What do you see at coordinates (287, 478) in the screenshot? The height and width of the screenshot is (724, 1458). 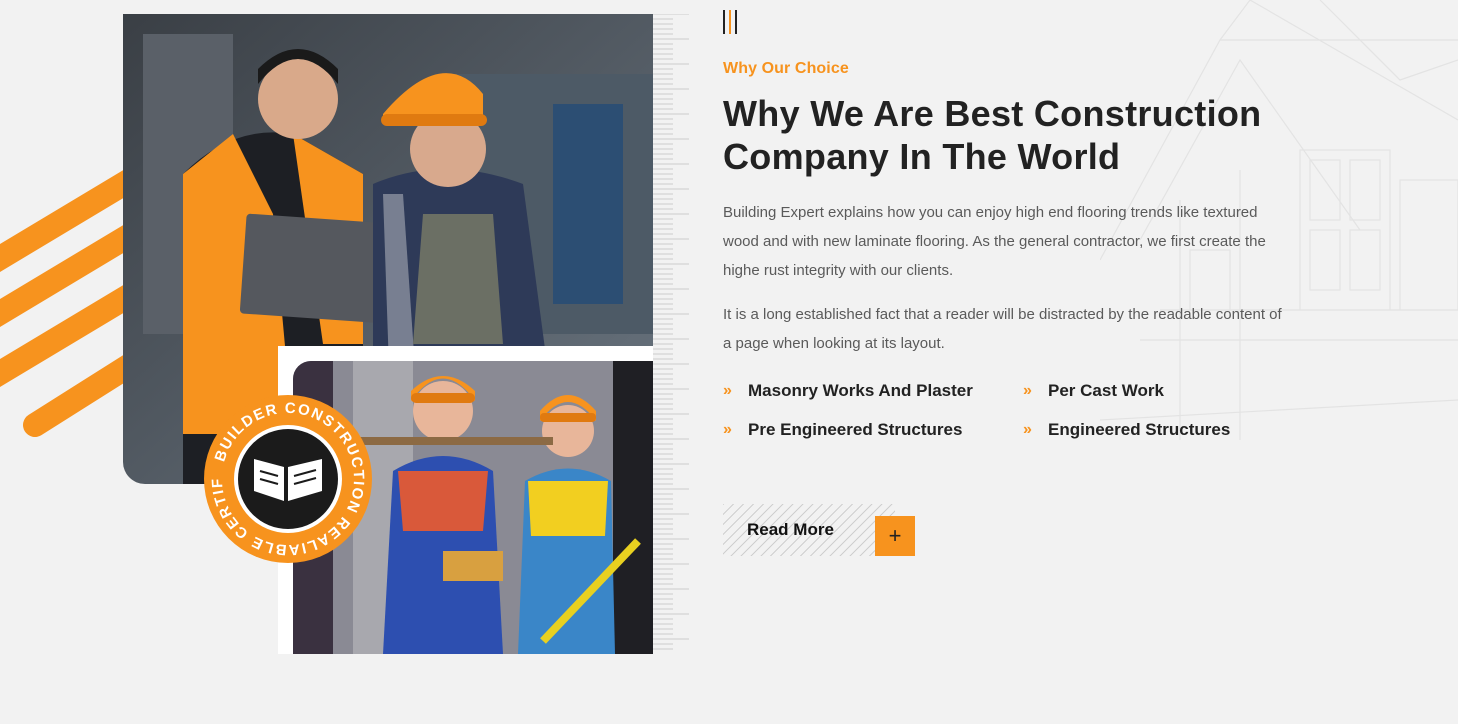 I see `builder-construction-badge: BUILDER CONSTRUCTION REALIABLE CERTIFIED` at bounding box center [287, 478].